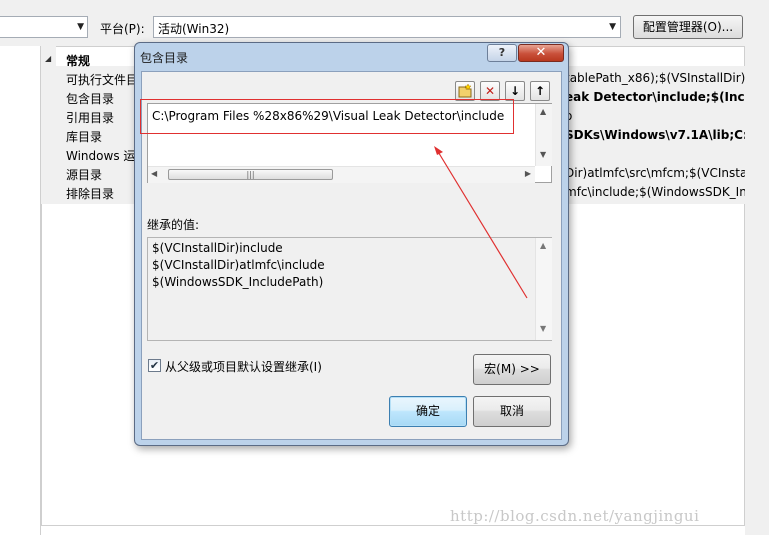 The width and height of the screenshot is (769, 535). I want to click on delete-icon: ✕, so click(490, 91).